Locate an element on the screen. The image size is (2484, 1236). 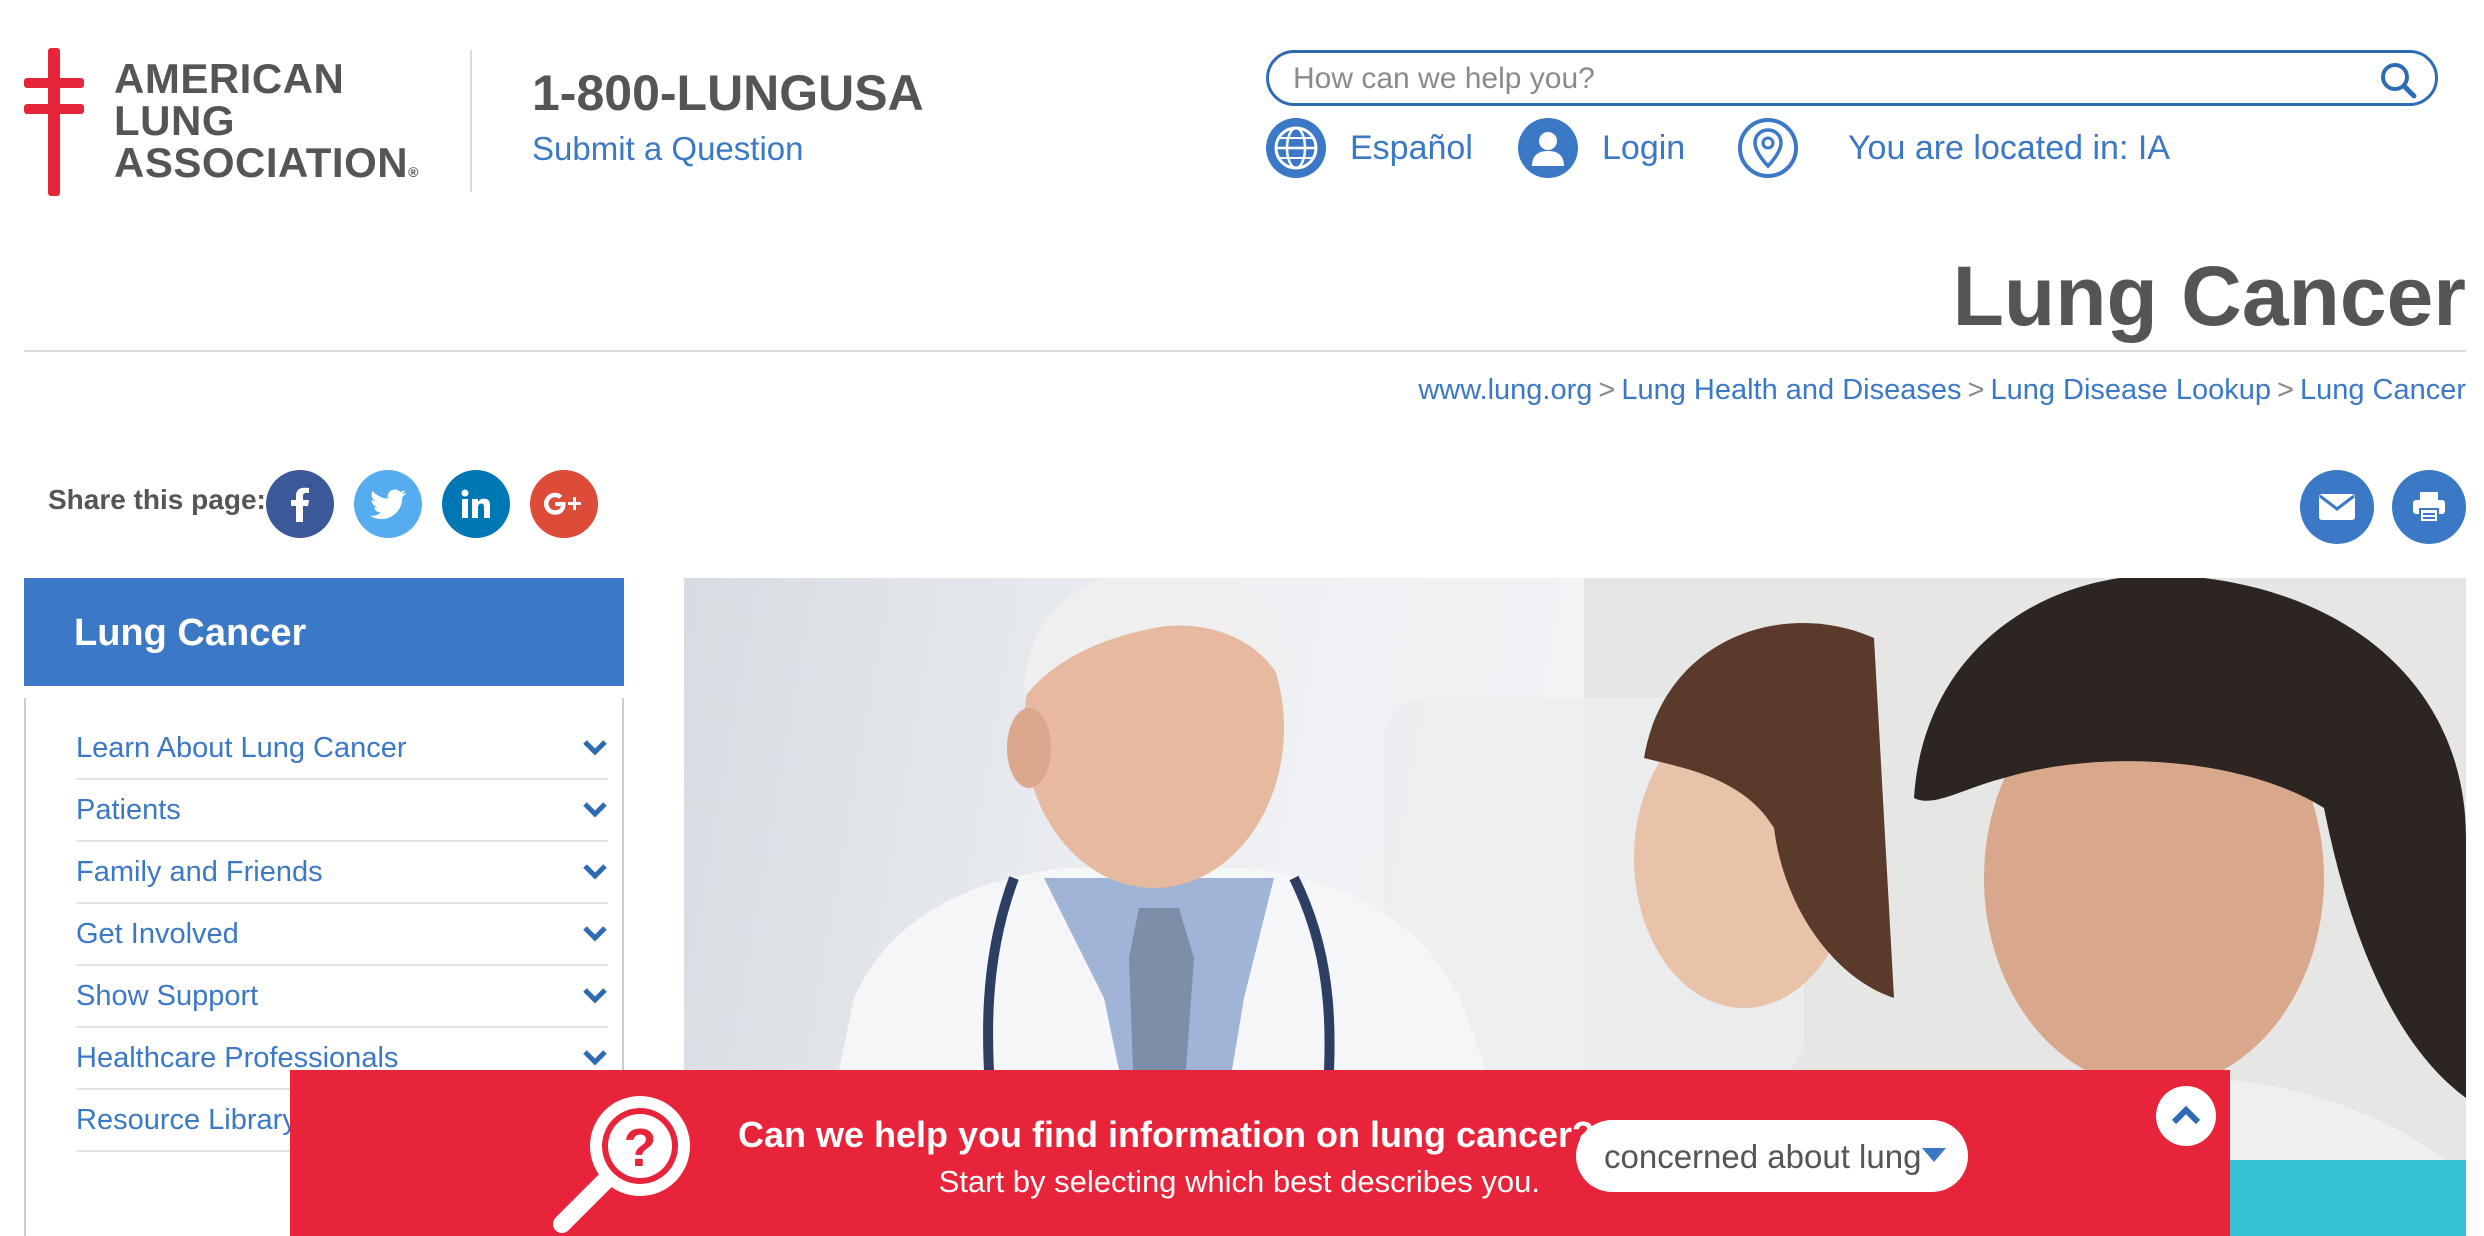
sidebar-item-get-involved: Get Involved is located at coordinates (342, 935).